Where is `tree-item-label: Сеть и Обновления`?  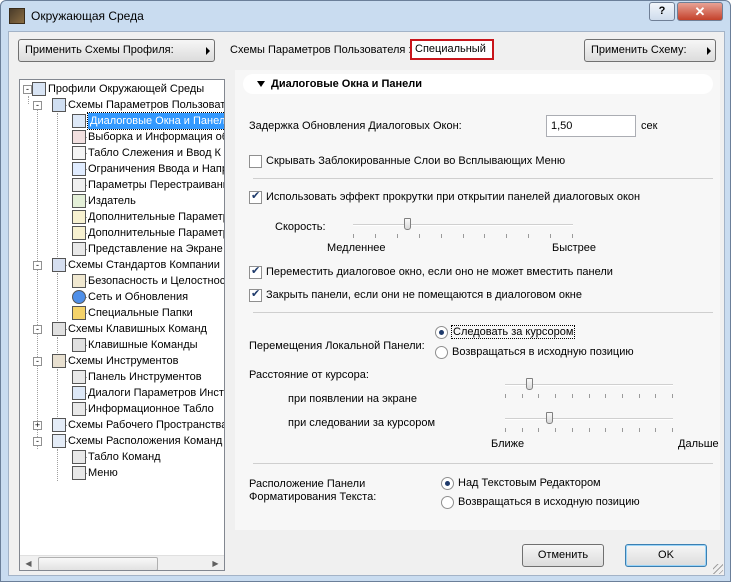 tree-item-label: Сеть и Обновления is located at coordinates (138, 297).